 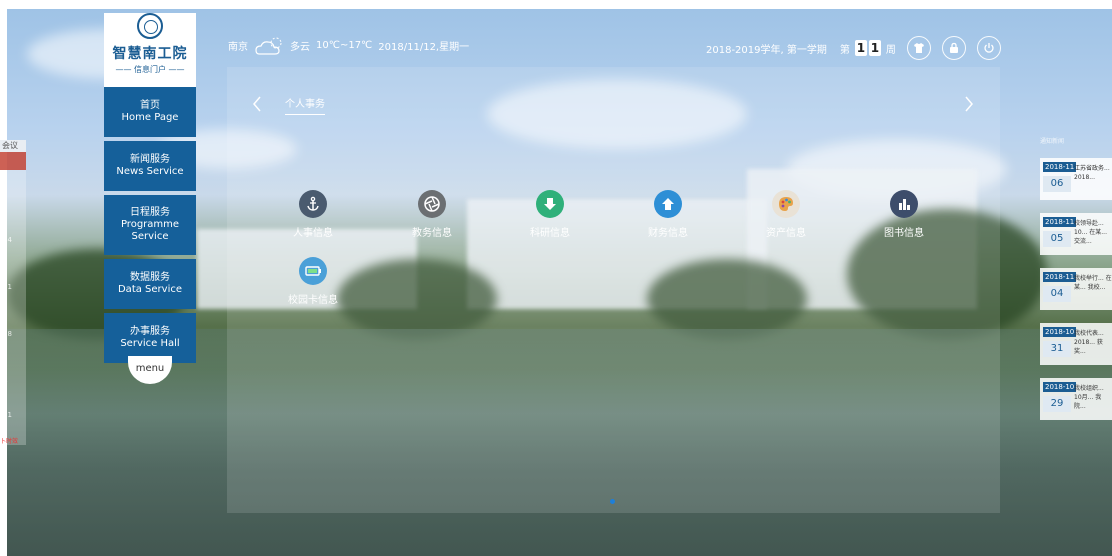 What do you see at coordinates (149, 289) in the screenshot?
I see `sidebar-item-label-en: Data Service` at bounding box center [149, 289].